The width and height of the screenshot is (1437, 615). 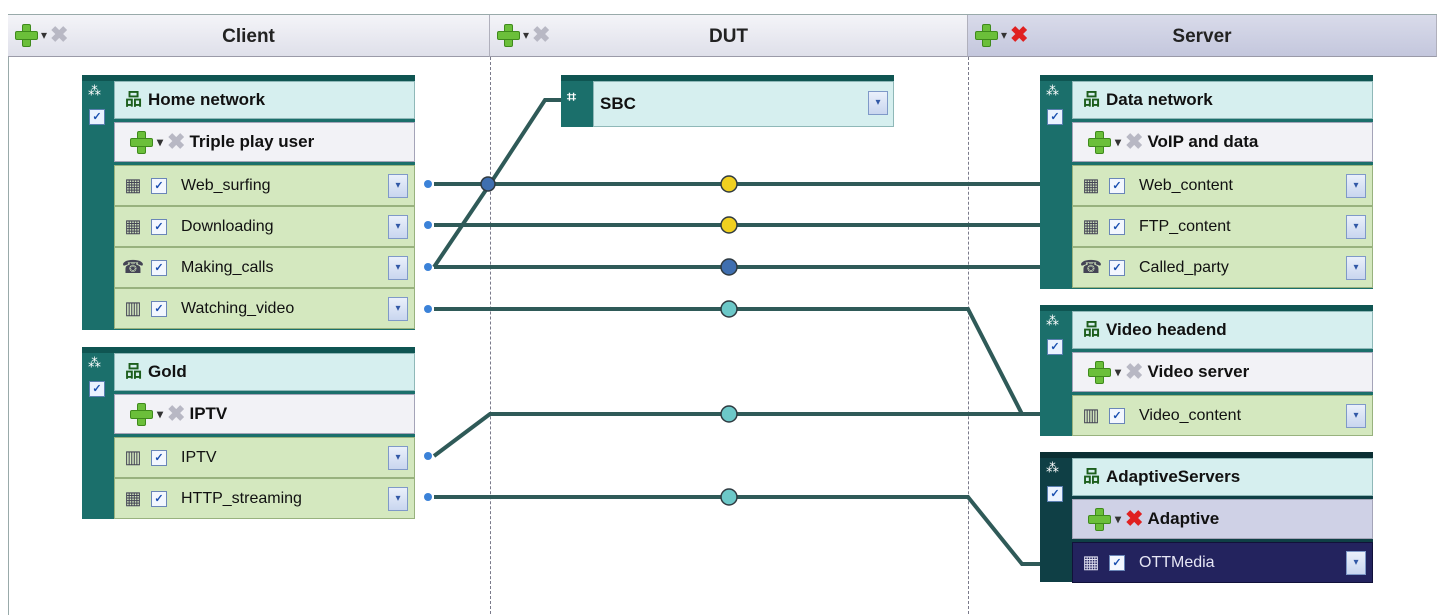 What do you see at coordinates (736, 435) in the screenshot?
I see `link-iptv` at bounding box center [736, 435].